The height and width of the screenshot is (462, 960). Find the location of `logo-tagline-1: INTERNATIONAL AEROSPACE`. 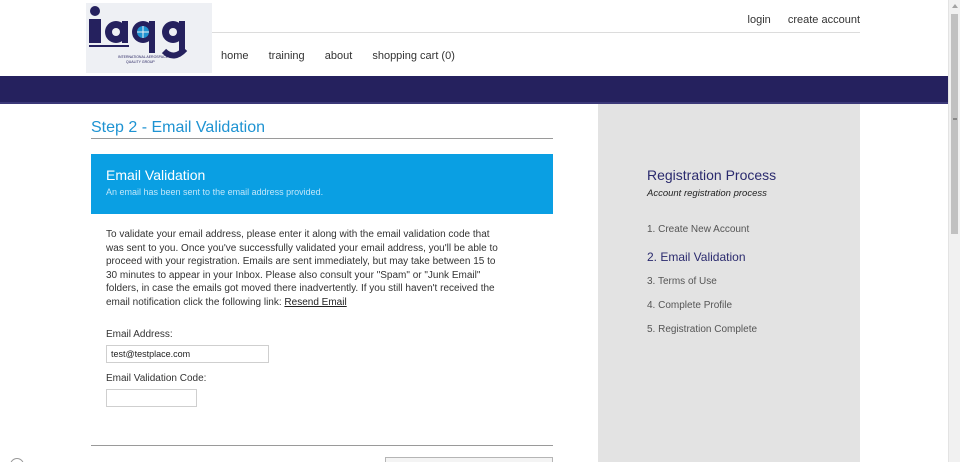

logo-tagline-1: INTERNATIONAL AEROSPACE is located at coordinates (143, 57).